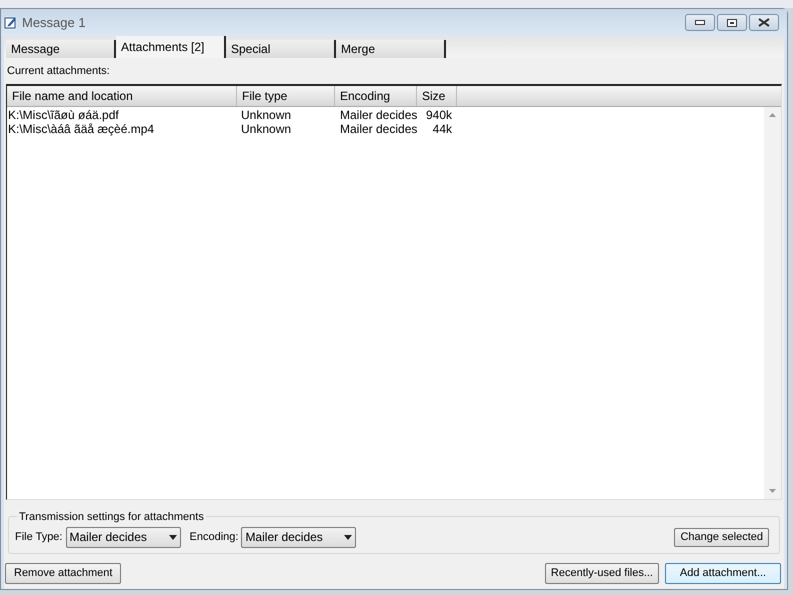 The image size is (793, 595). Describe the element at coordinates (38, 537) in the screenshot. I see `file-type-label: File Type:` at that location.